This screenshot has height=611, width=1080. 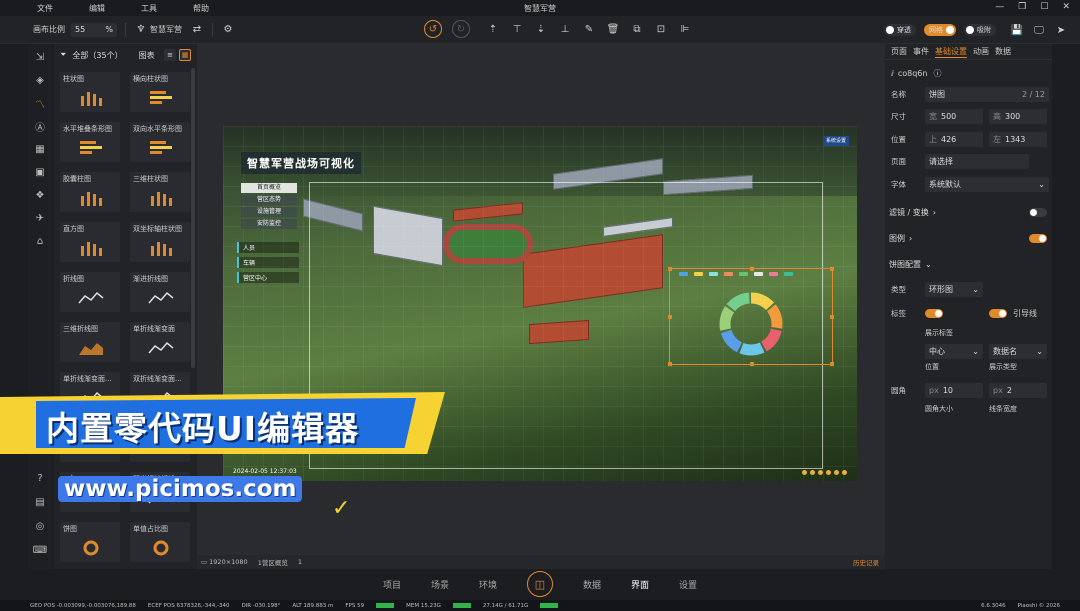 I want to click on align-top-icon: ⊤, so click(x=517, y=29).